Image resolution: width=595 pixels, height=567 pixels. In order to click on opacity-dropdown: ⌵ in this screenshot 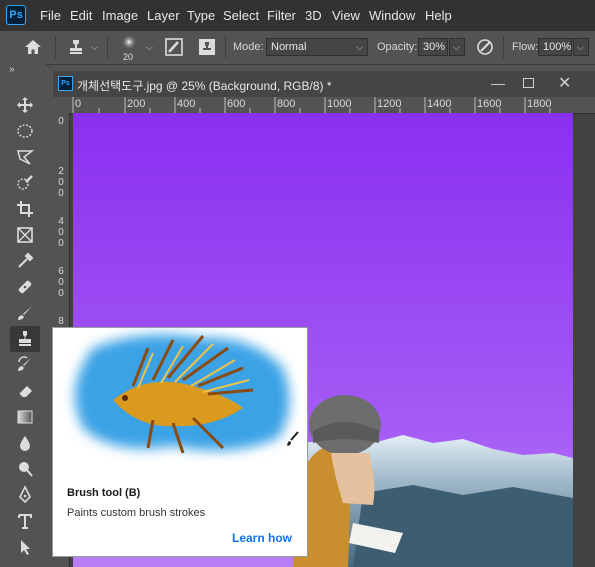, I will do `click(457, 47)`.